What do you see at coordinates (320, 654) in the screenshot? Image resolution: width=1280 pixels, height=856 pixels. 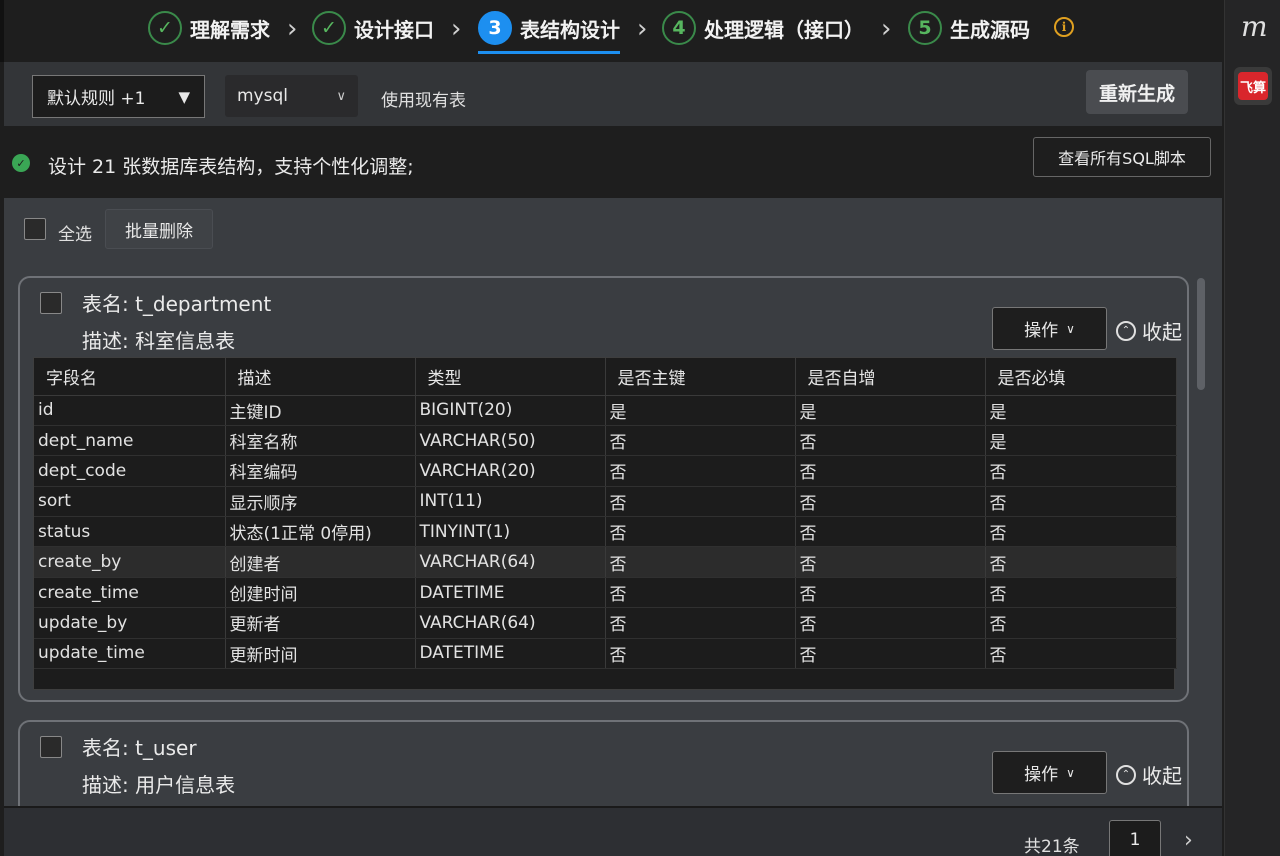 I see `table-cell: 更新时间` at bounding box center [320, 654].